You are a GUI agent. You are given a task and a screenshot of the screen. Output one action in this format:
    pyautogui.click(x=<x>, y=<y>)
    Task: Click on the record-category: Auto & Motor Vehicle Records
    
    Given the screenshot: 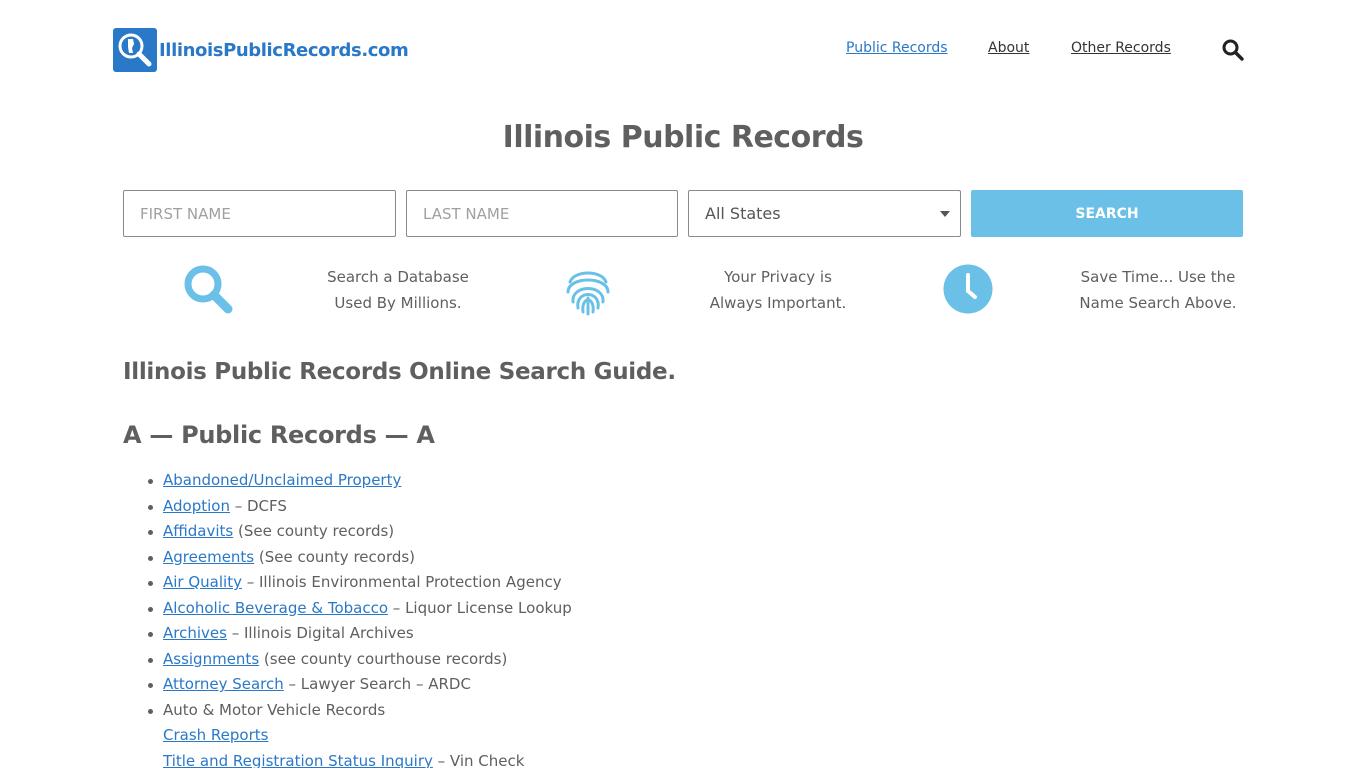 What is the action you would take?
    pyautogui.click(x=274, y=709)
    